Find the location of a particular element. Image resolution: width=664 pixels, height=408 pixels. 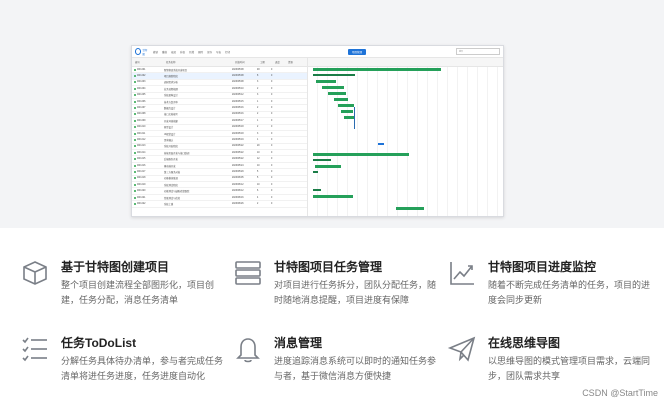

task-duration: 2 is located at coordinates (258, 203).